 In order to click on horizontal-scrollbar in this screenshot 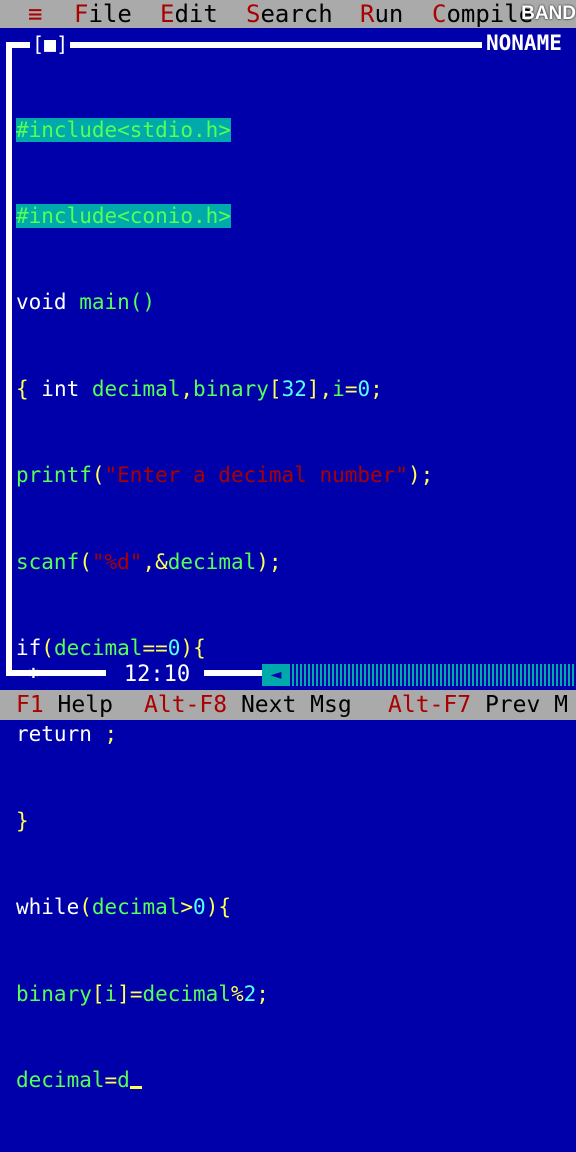, I will do `click(419, 675)`.